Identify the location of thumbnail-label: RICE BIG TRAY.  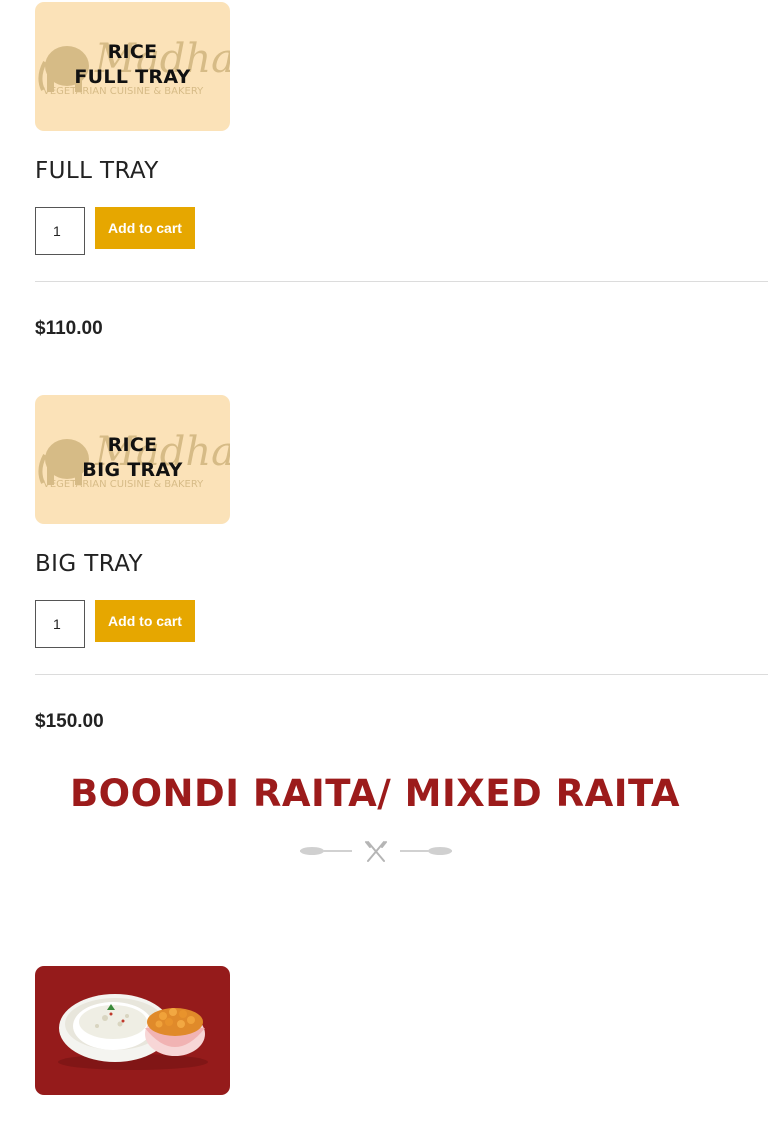
(132, 458).